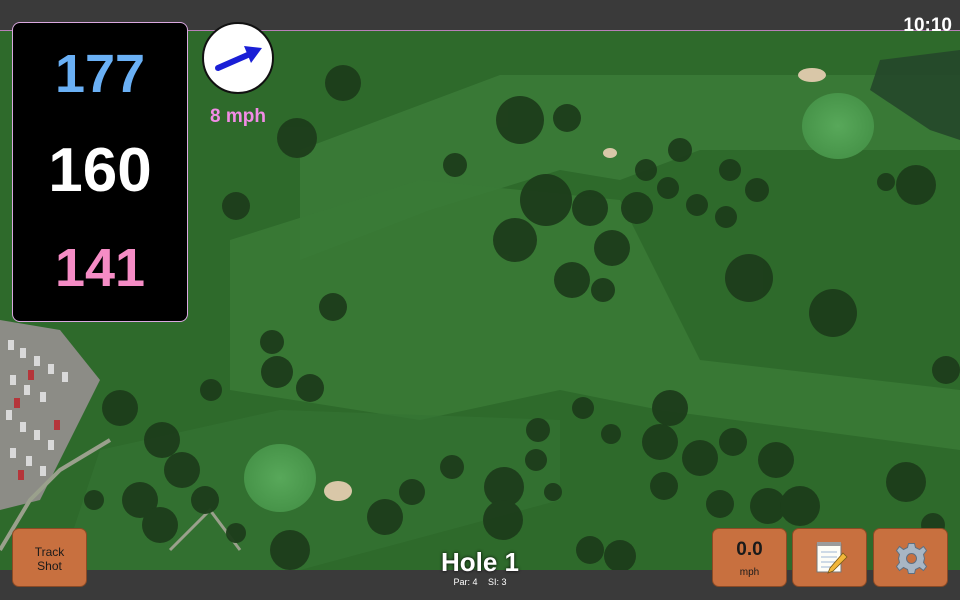 The height and width of the screenshot is (600, 960). Describe the element at coordinates (100, 268) in the screenshot. I see `yardage-front: 141` at that location.